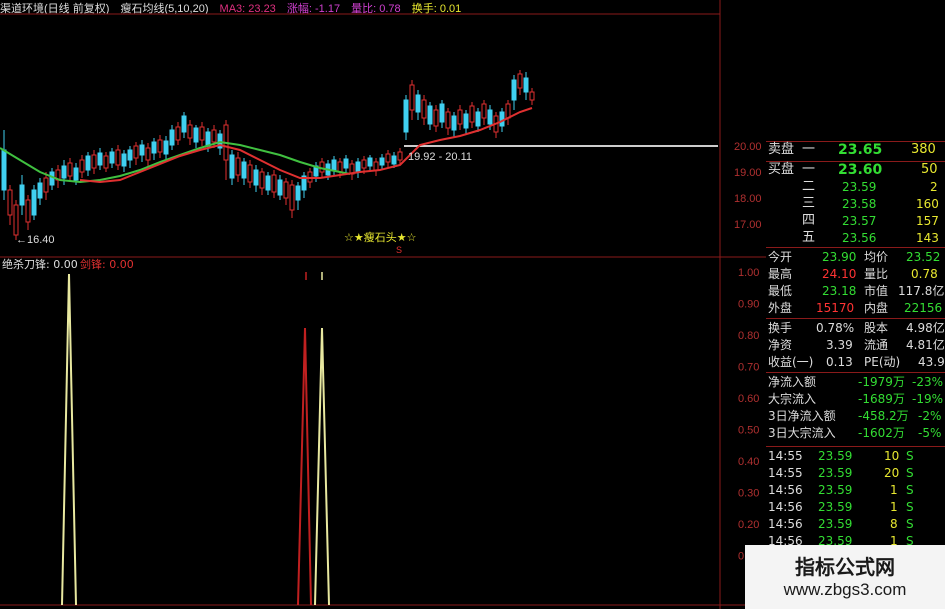  Describe the element at coordinates (839, 362) in the screenshot. I see `fund-value: 0.13` at that location.